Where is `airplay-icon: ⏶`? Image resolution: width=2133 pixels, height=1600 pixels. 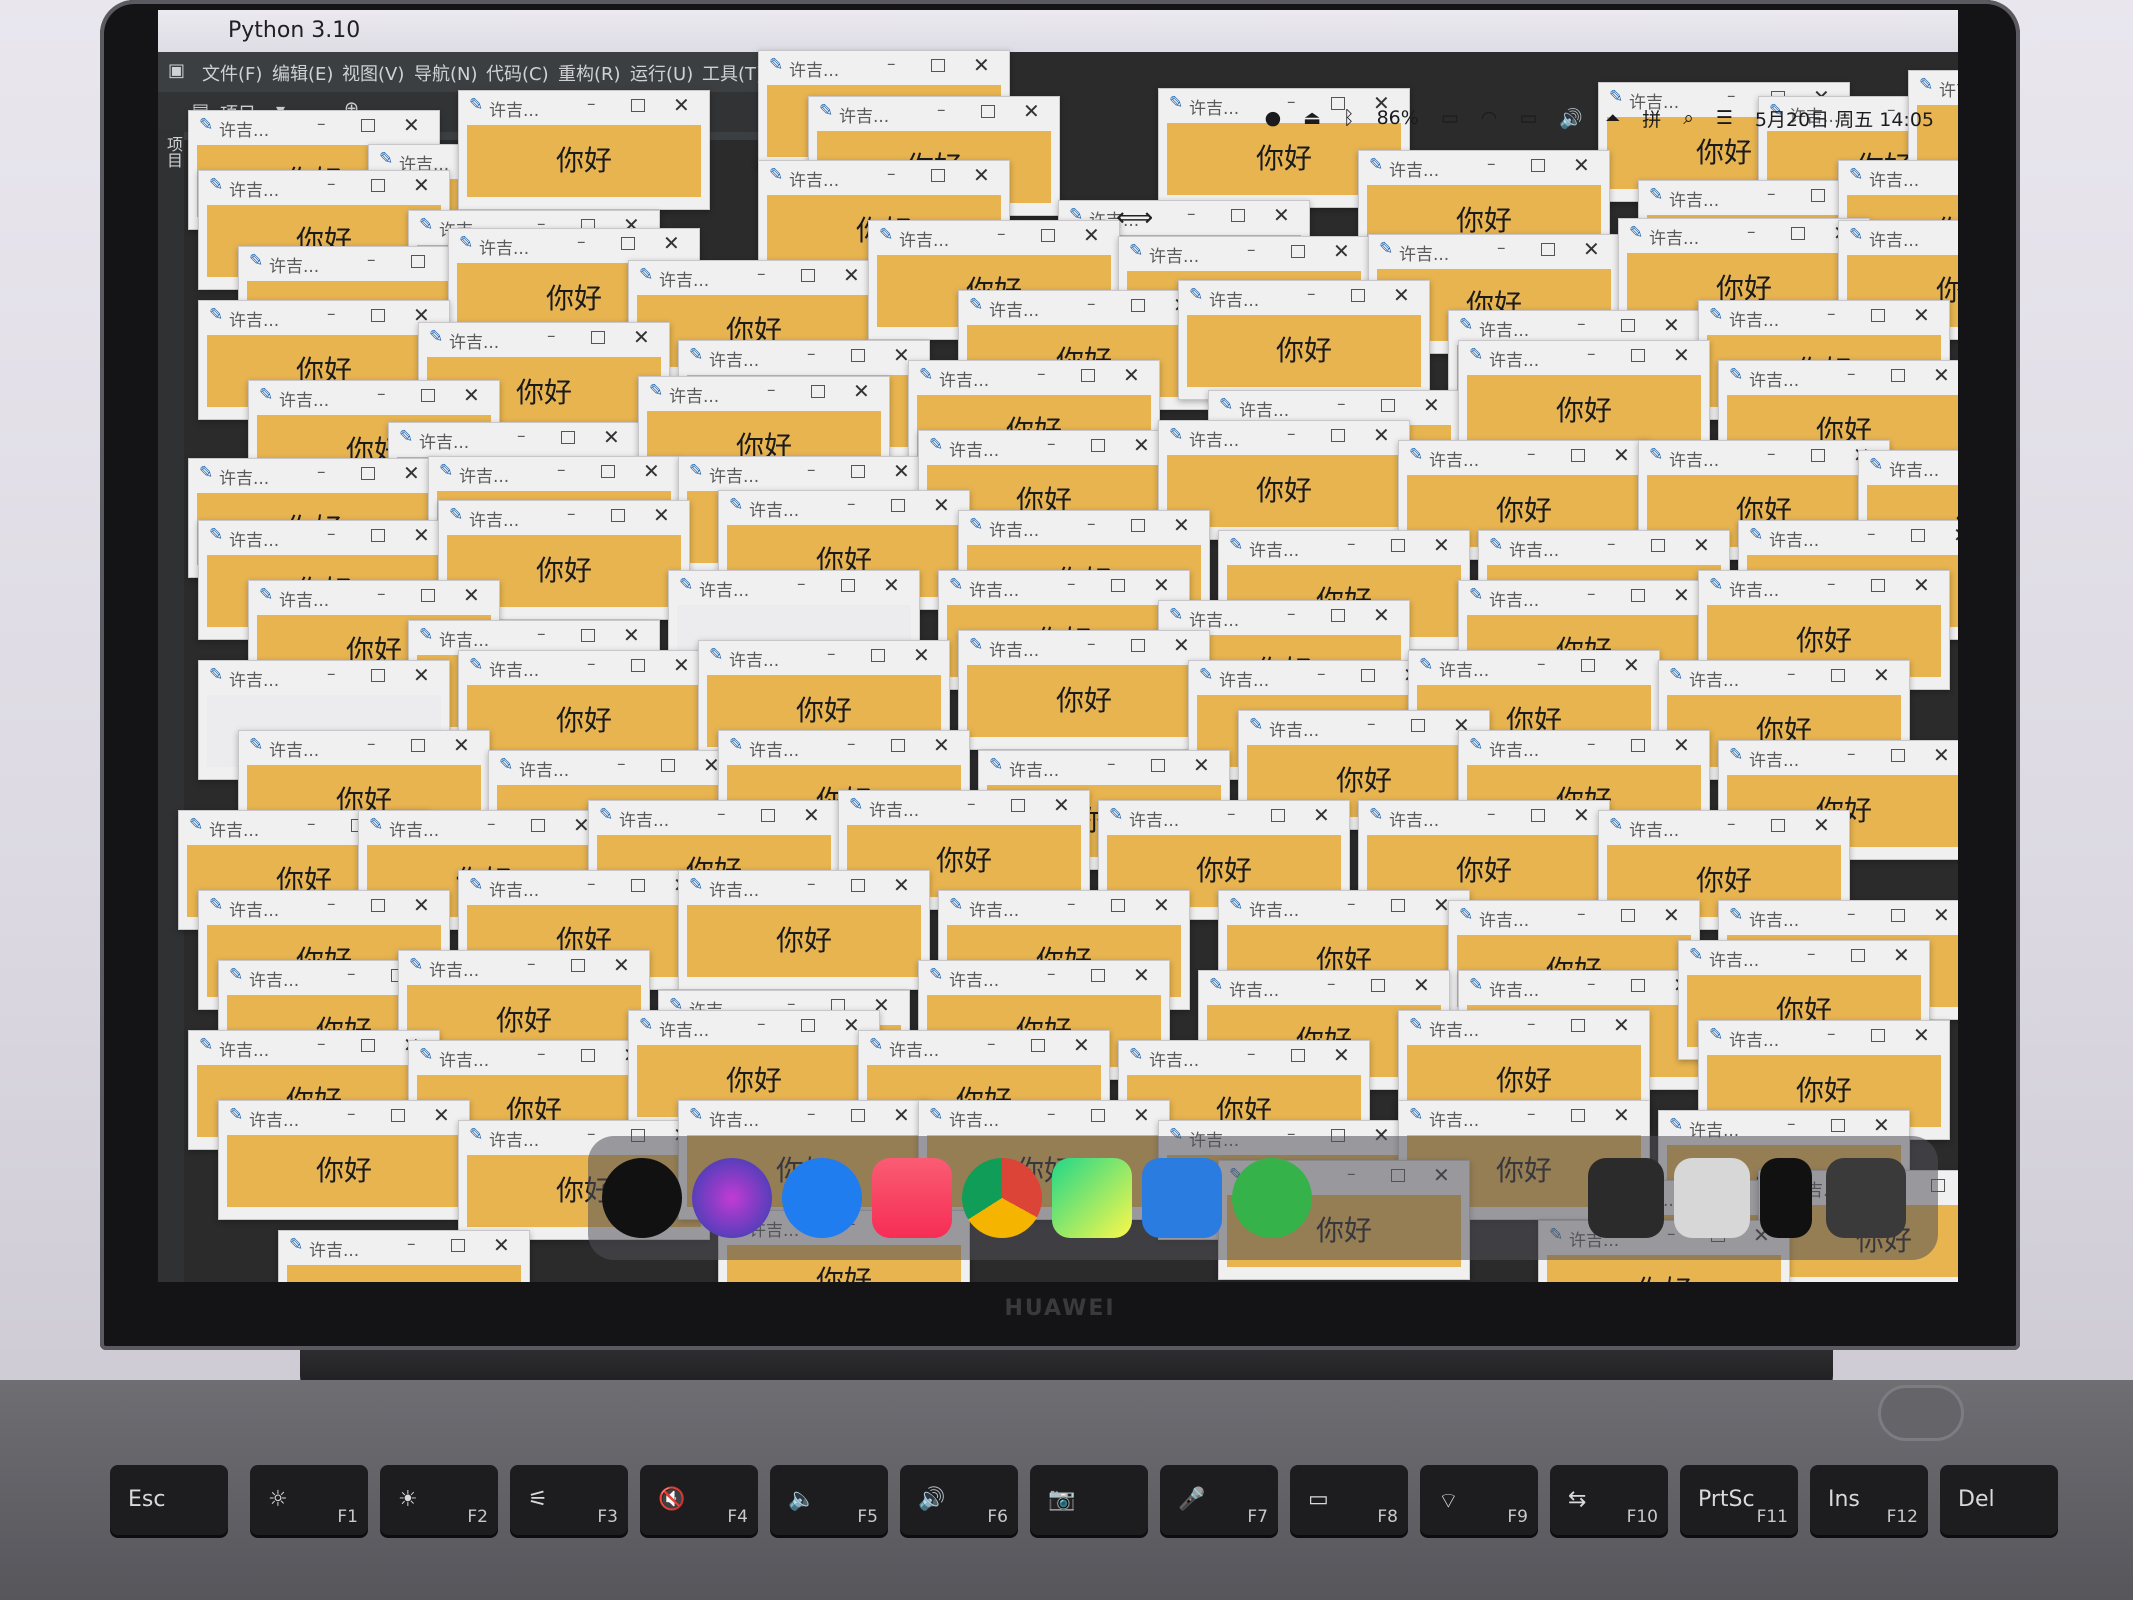
airplay-icon: ⏶ is located at coordinates (1612, 118).